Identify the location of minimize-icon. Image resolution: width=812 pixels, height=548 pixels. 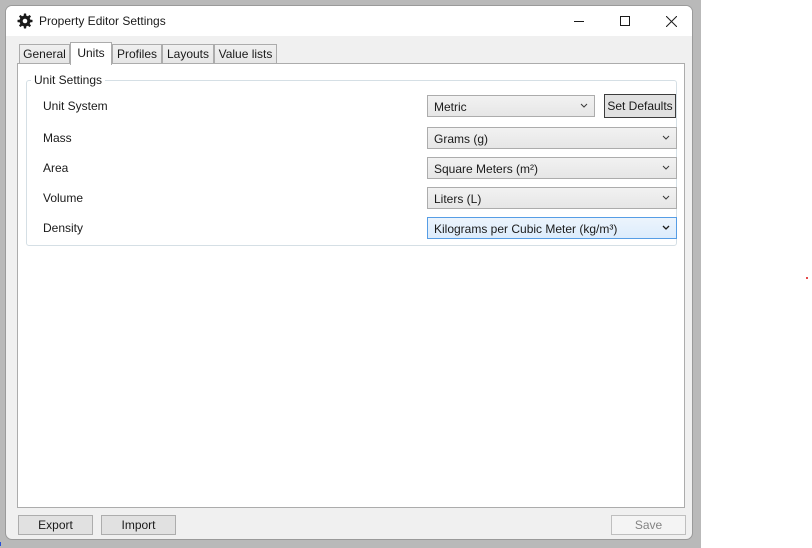
(579, 21).